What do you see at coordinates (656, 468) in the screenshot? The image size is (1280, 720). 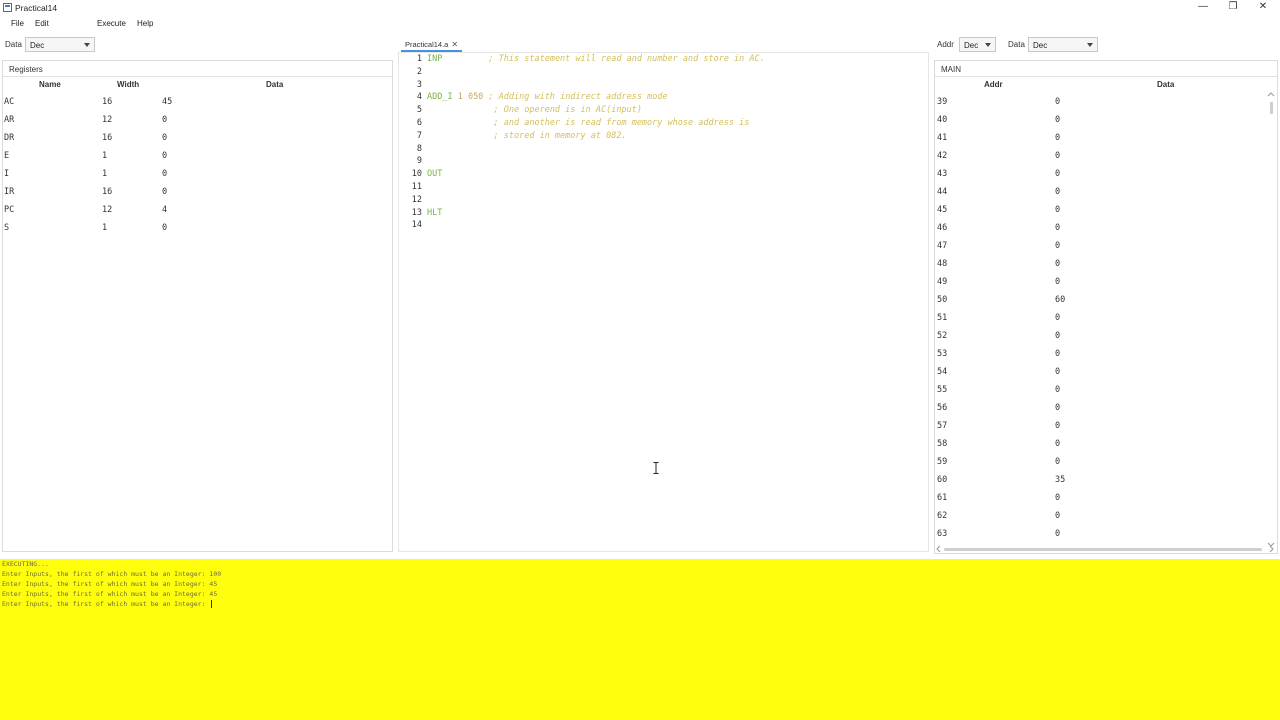 I see `text-cursor-icon` at bounding box center [656, 468].